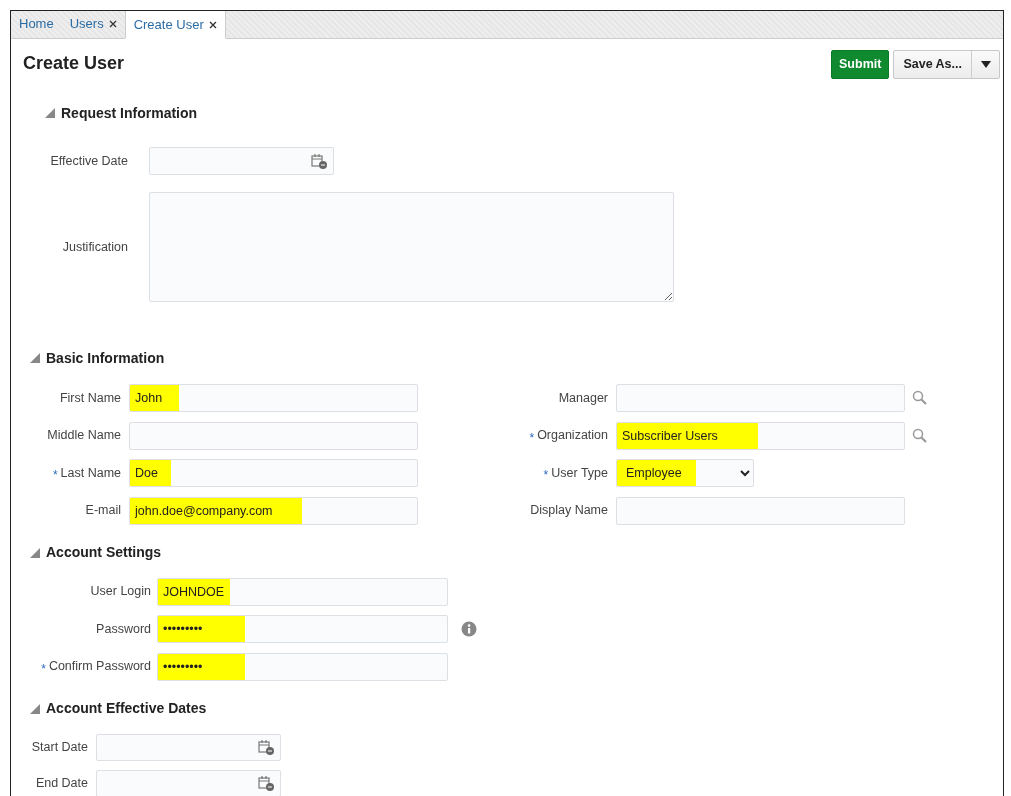 The width and height of the screenshot is (1011, 796). I want to click on field-label: Last Name, so click(90, 473).